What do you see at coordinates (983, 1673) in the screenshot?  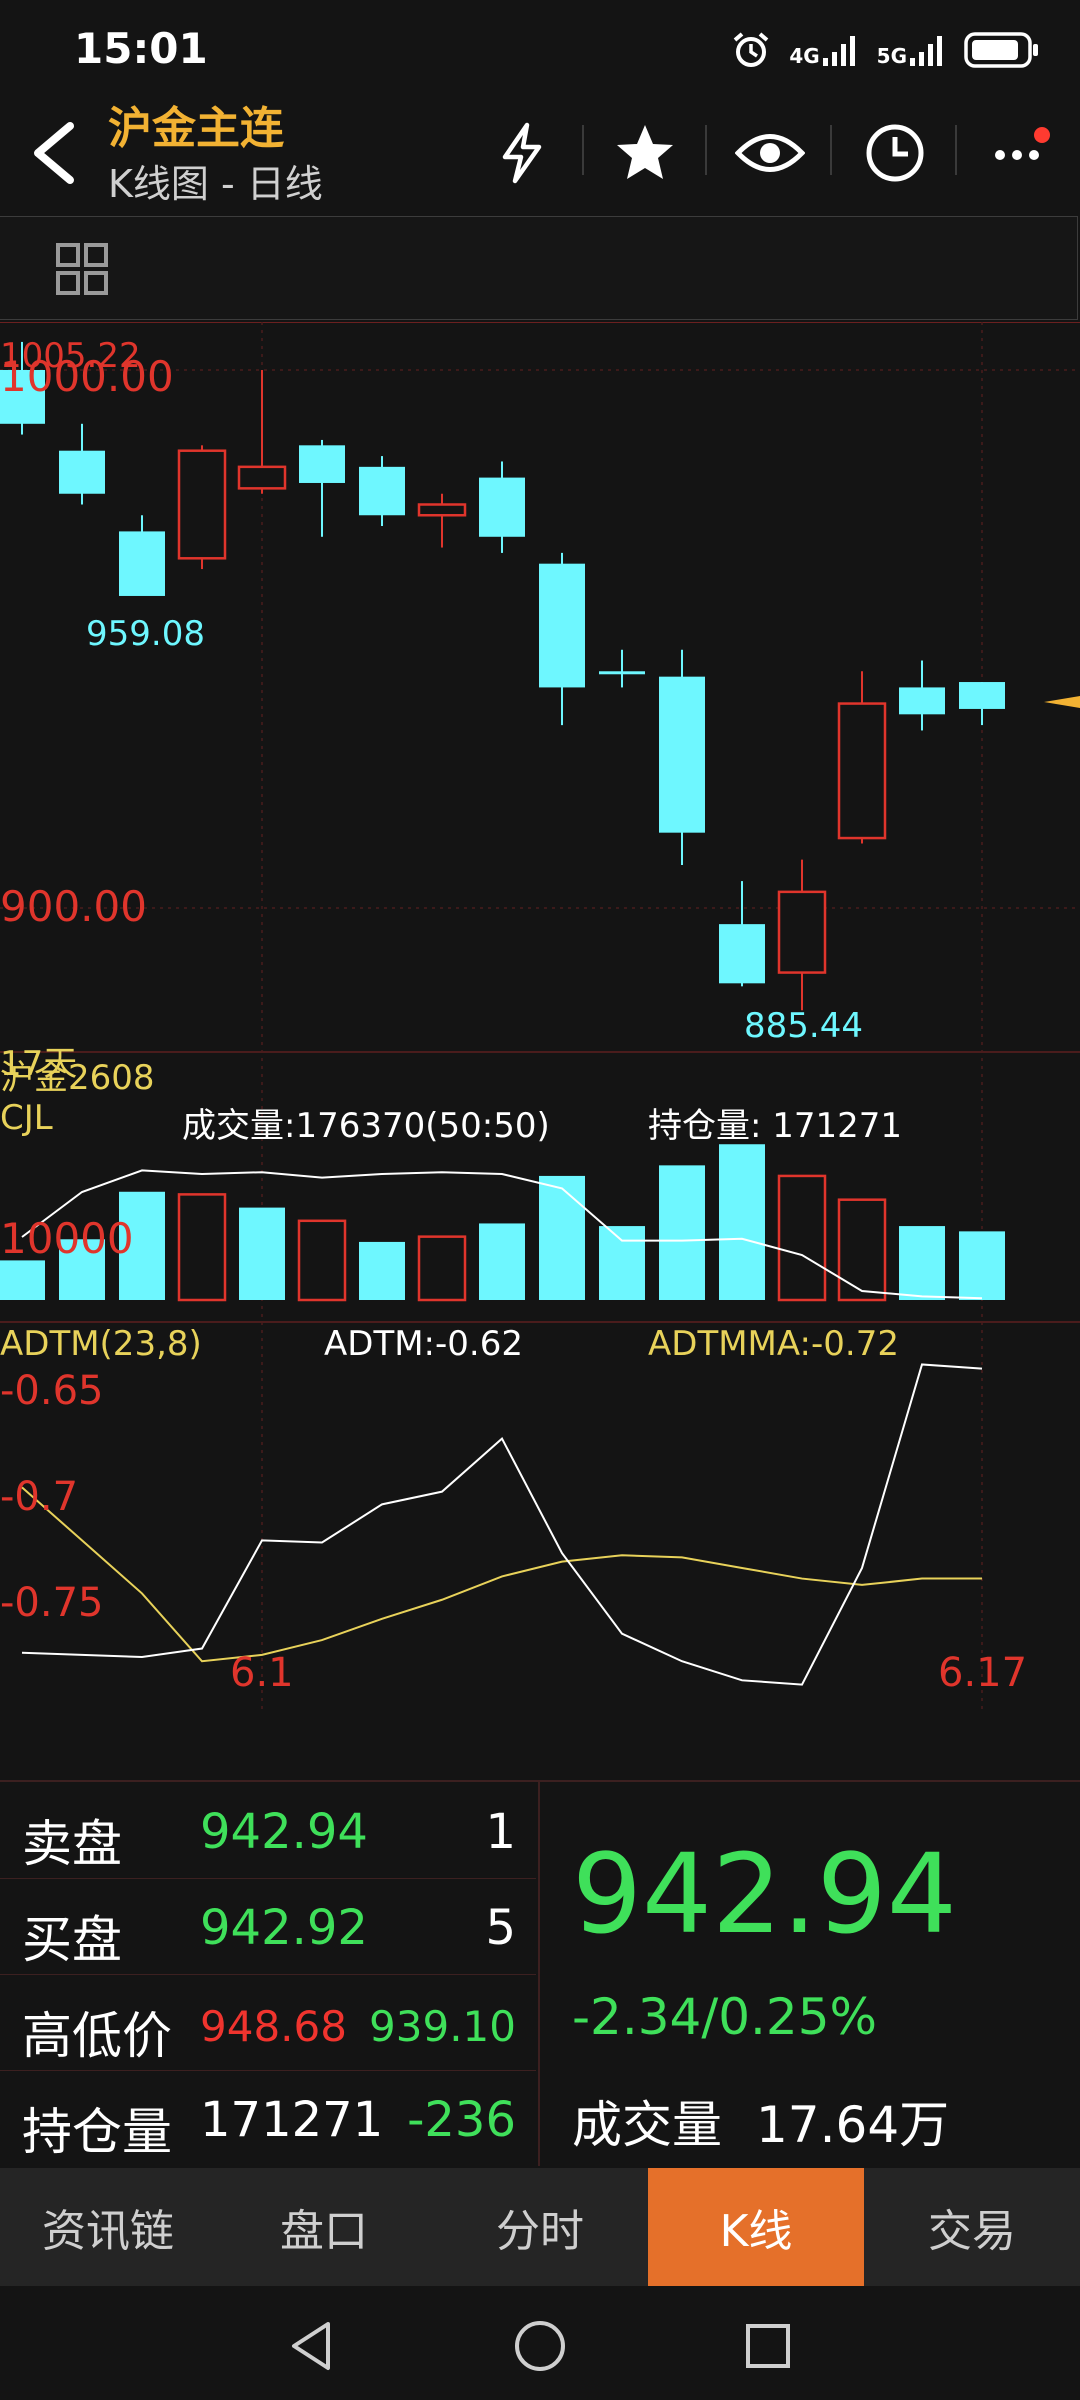 I see `date-label: 6.17` at bounding box center [983, 1673].